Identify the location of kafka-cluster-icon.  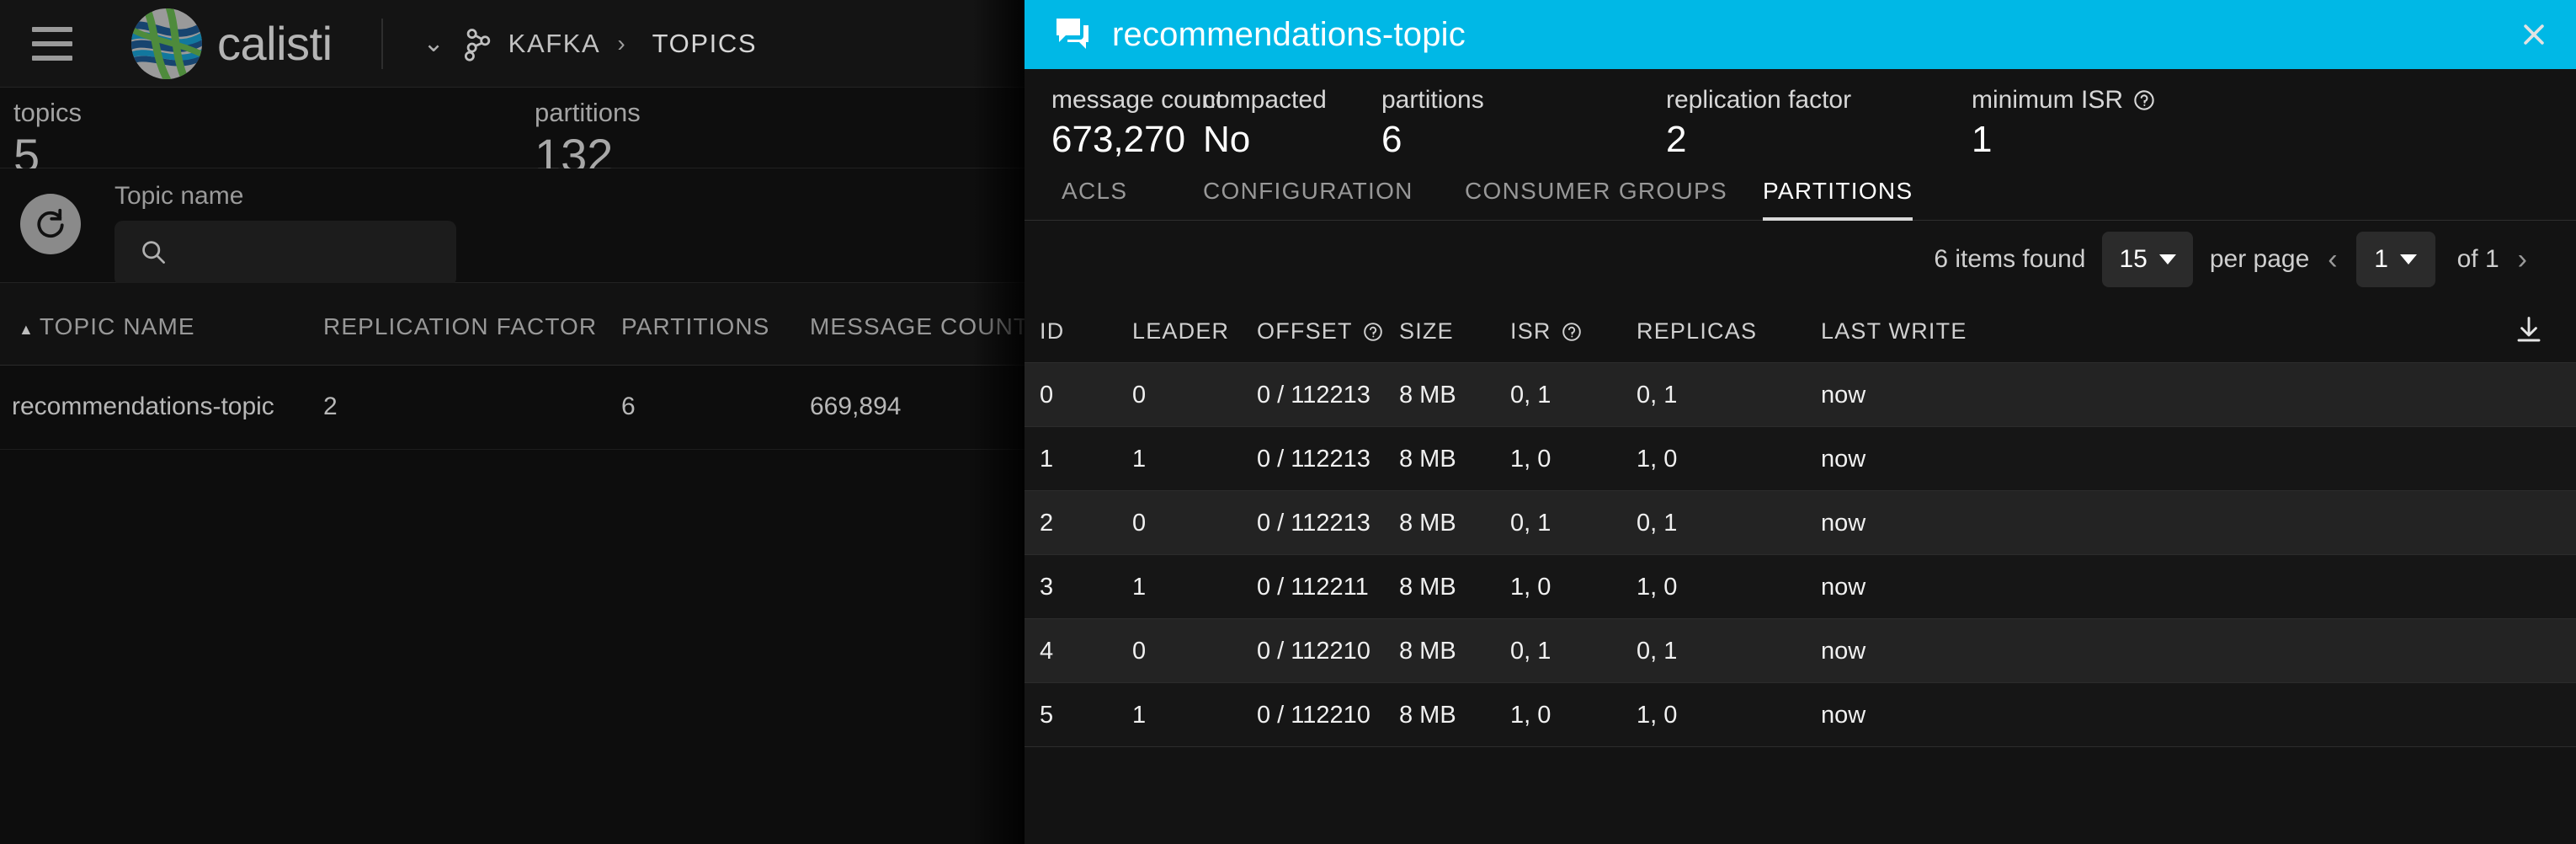
(478, 44).